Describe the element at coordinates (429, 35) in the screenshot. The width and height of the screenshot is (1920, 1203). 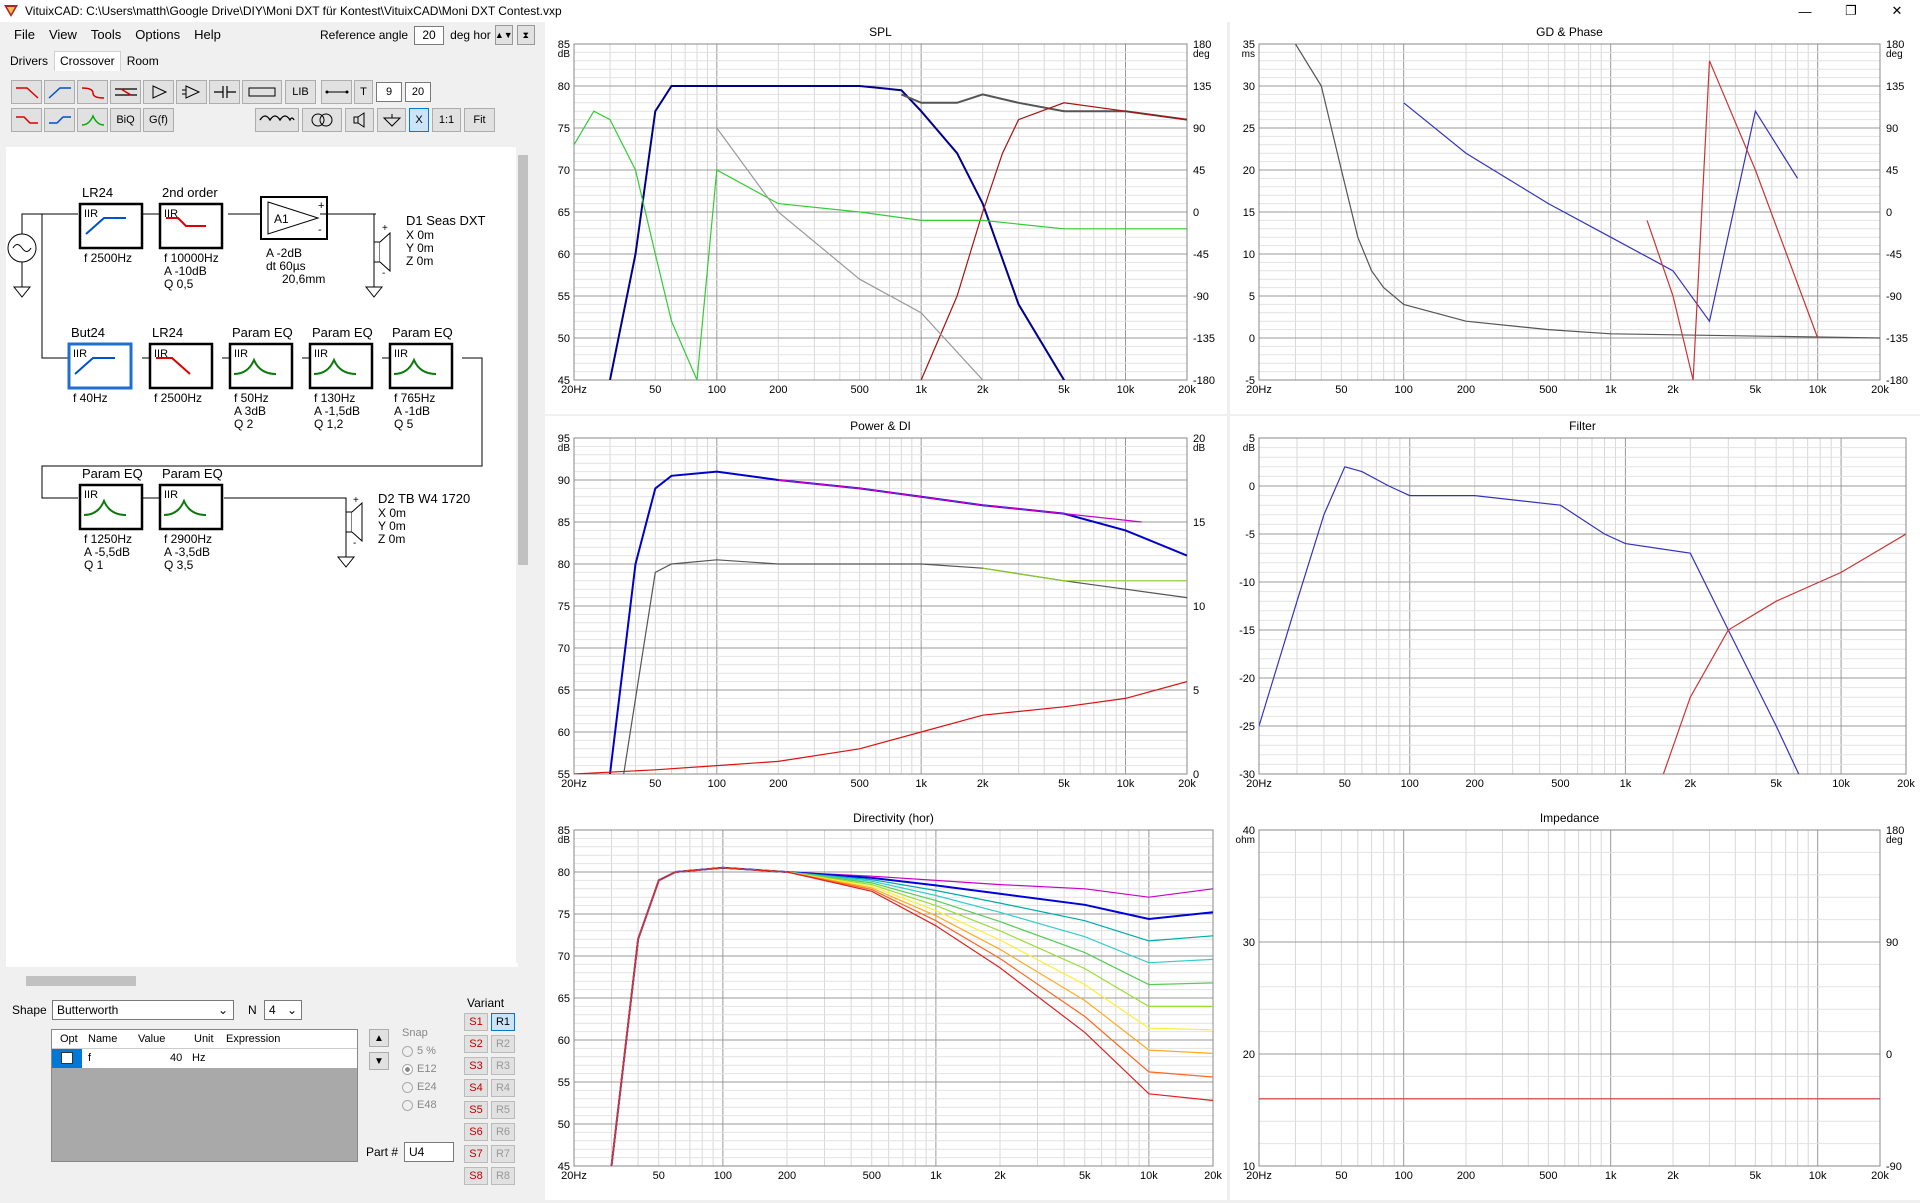
I see `reference-angle-input` at that location.